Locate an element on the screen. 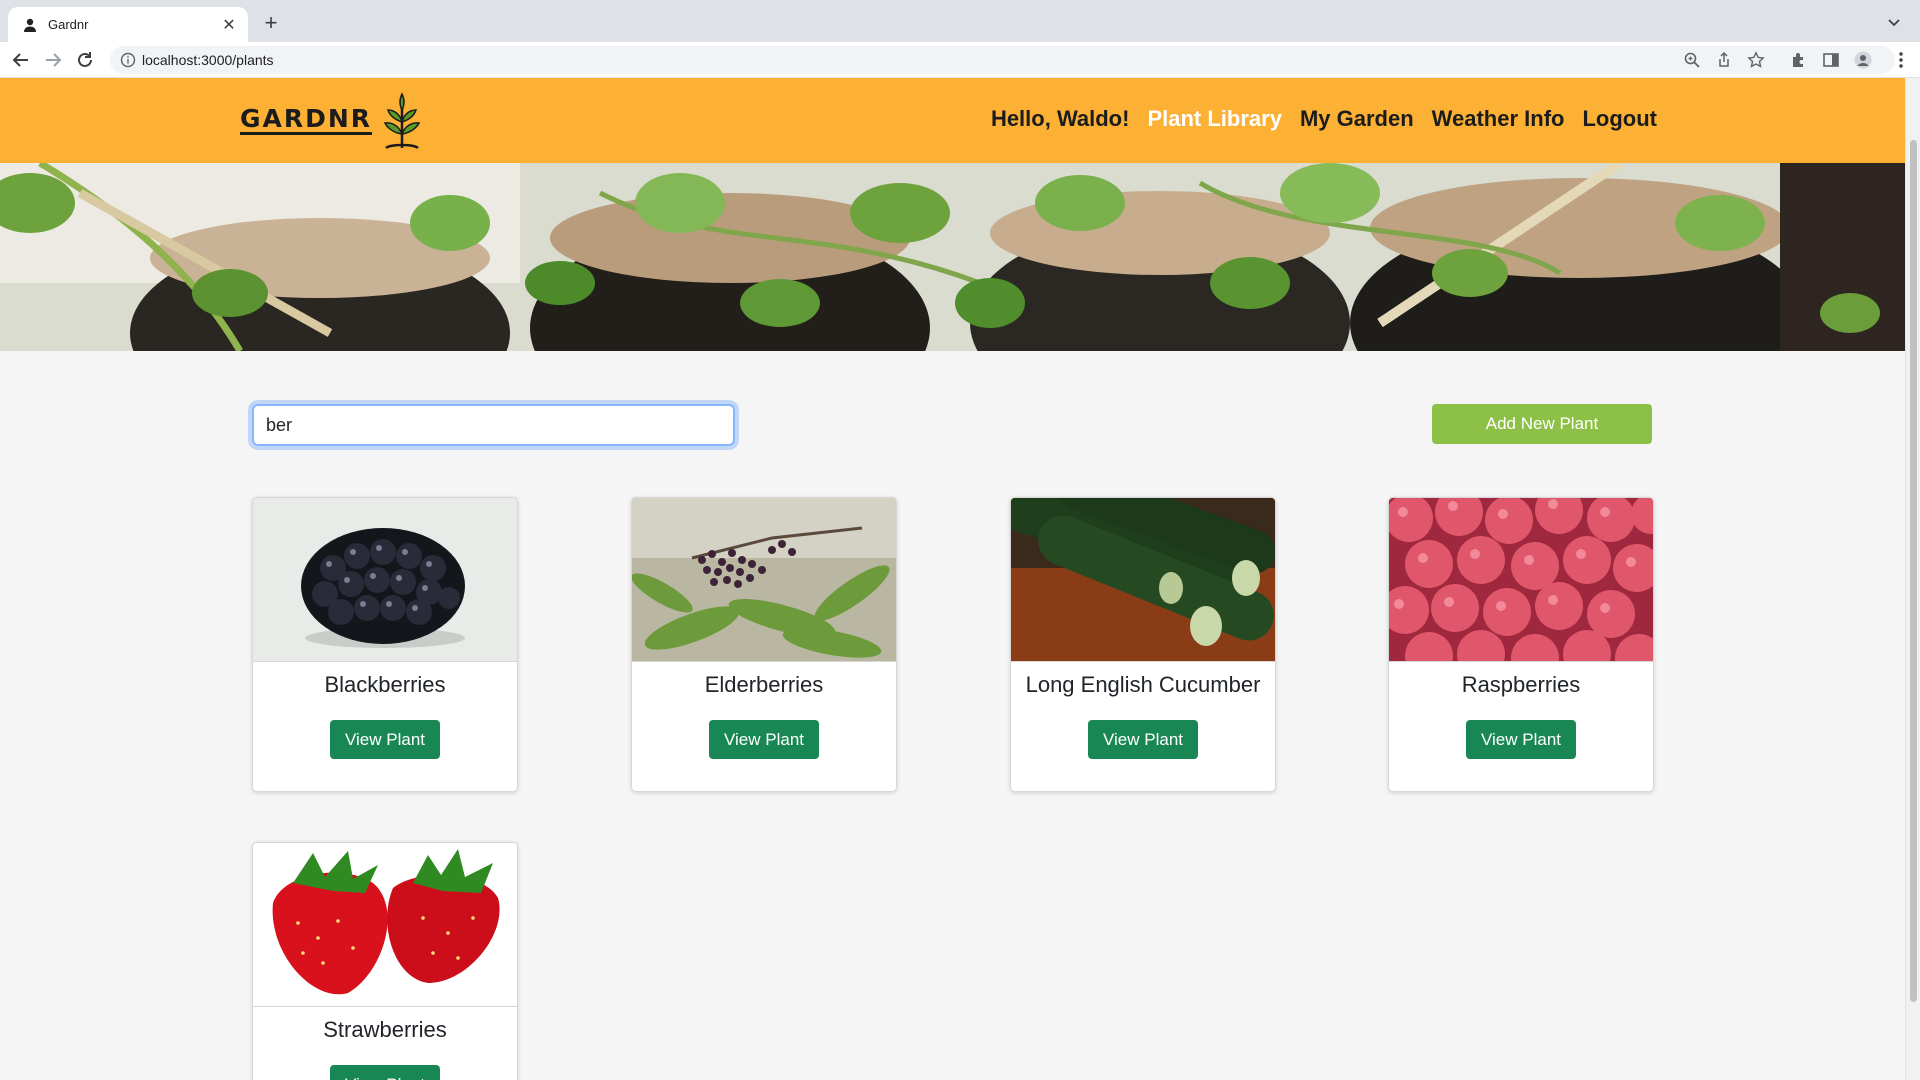 Image resolution: width=1920 pixels, height=1080 pixels. zoom-icon is located at coordinates (1692, 60).